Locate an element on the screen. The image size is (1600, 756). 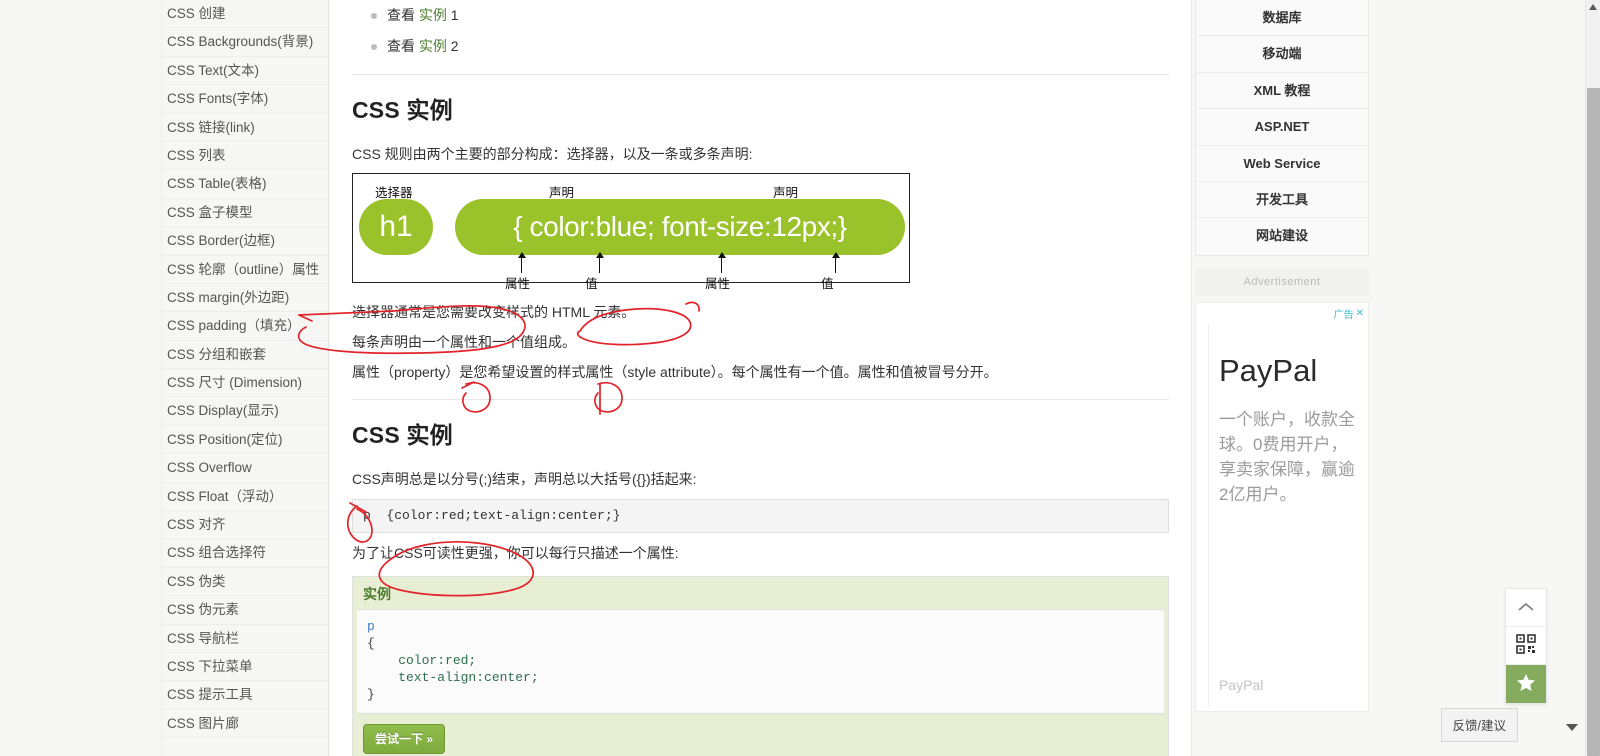
sidebar-item-4: CSS 链接(link) is located at coordinates (245, 128).